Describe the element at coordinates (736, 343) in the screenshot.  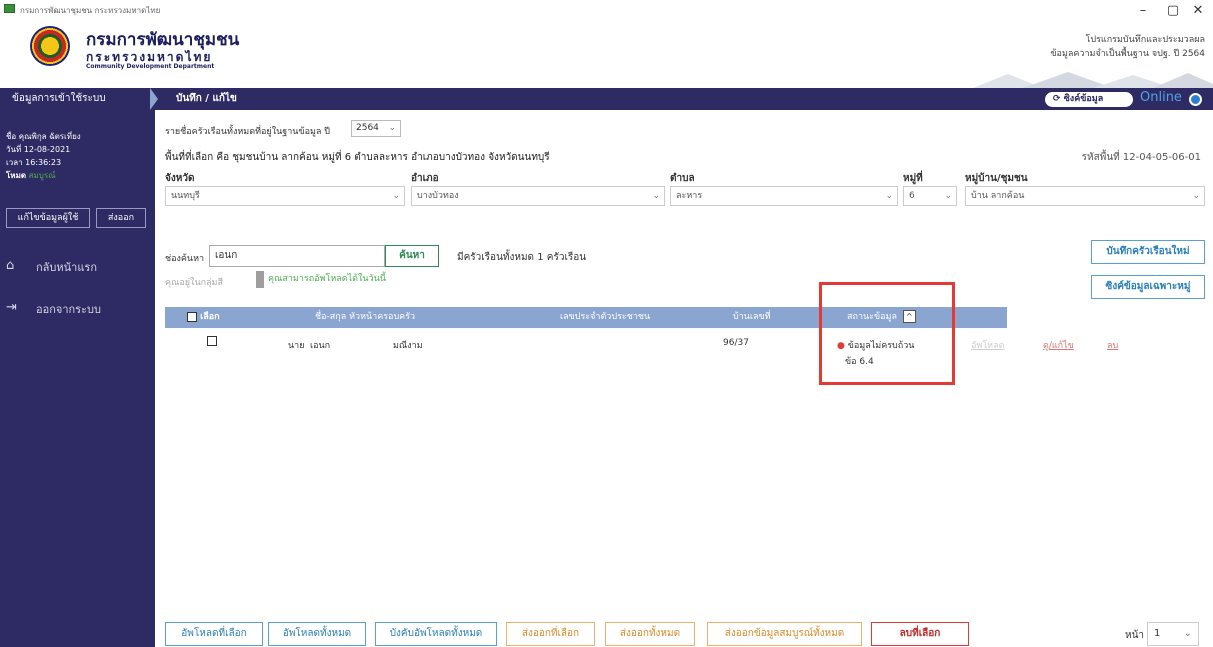
I see `row-house-no: 96/37` at that location.